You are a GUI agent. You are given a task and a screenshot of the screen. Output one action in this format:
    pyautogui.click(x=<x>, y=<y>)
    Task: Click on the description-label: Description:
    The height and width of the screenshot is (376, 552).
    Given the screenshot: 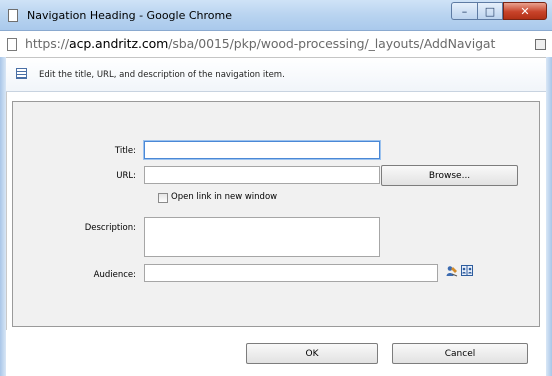 What is the action you would take?
    pyautogui.click(x=110, y=228)
    